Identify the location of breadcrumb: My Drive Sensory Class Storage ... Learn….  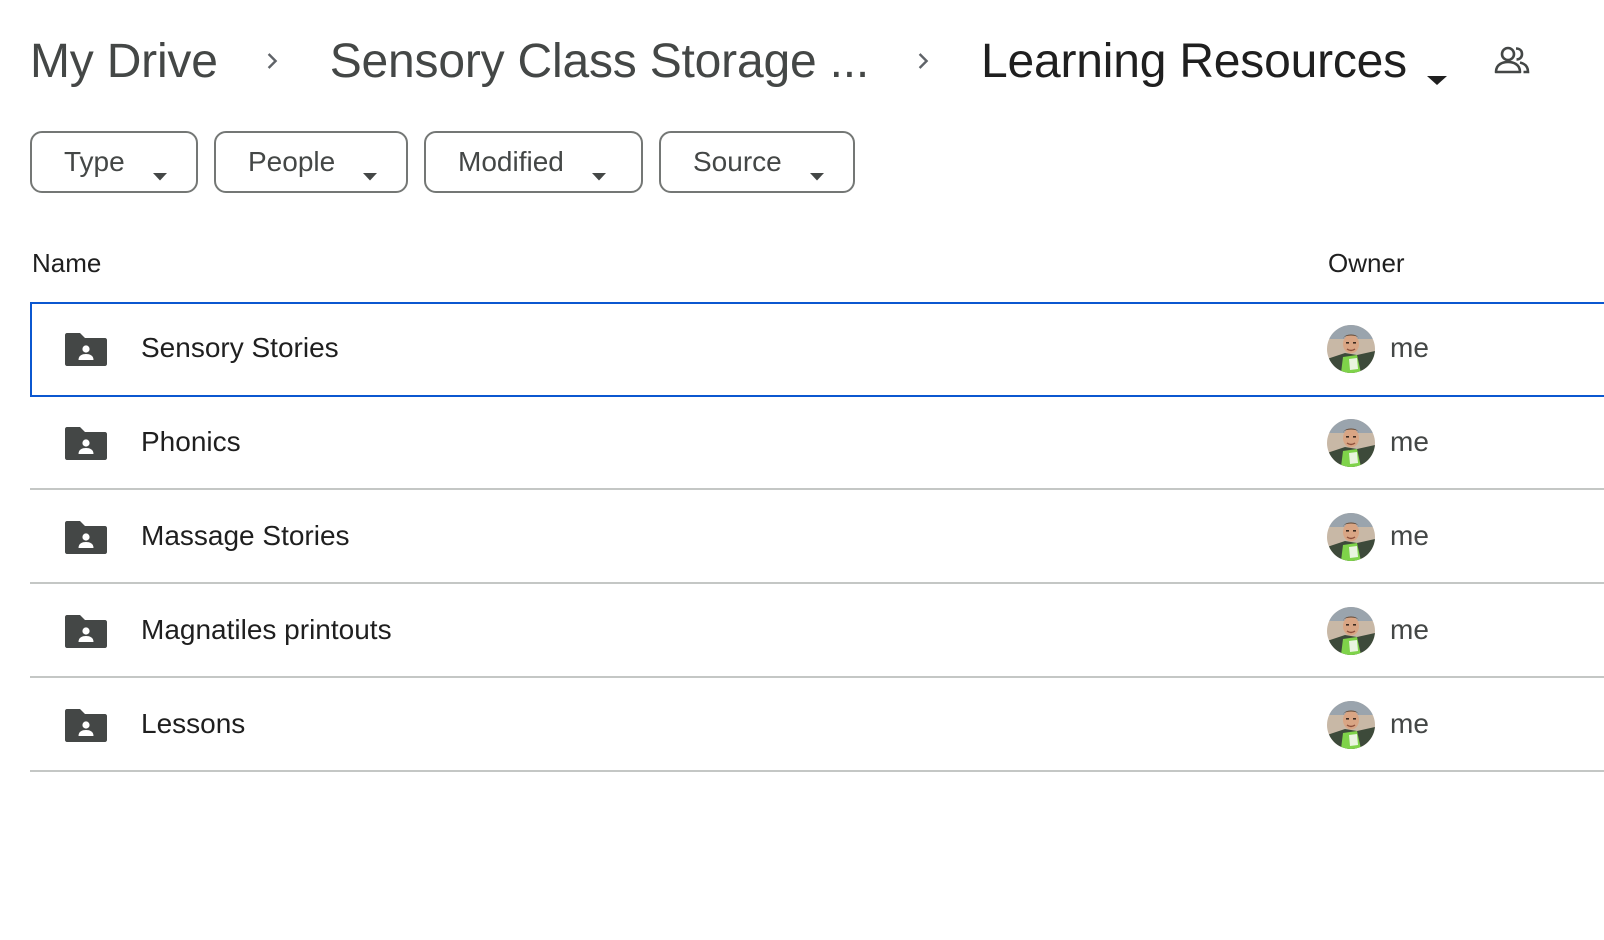
(780, 61).